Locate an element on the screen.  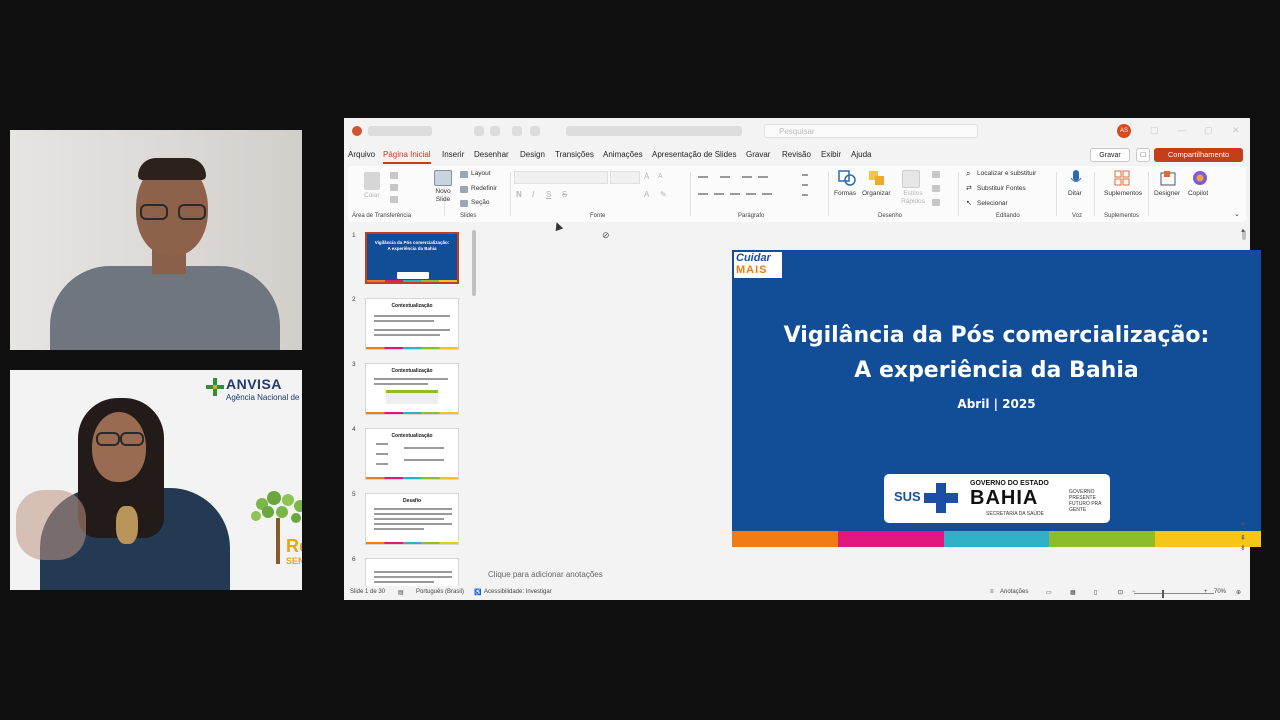
quick-styles-label: Estilos Rápidos is located at coordinates (913, 198).